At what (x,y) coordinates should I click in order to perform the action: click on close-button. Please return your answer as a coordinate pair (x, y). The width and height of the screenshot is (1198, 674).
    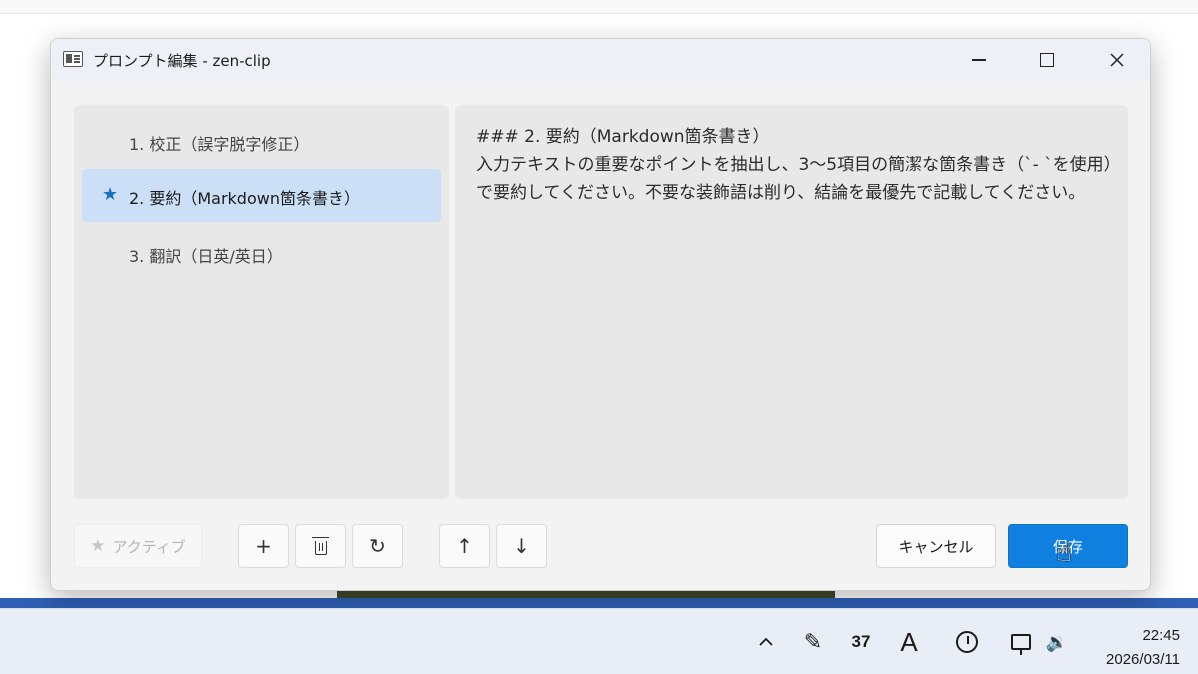
    Looking at the image, I should click on (1116, 60).